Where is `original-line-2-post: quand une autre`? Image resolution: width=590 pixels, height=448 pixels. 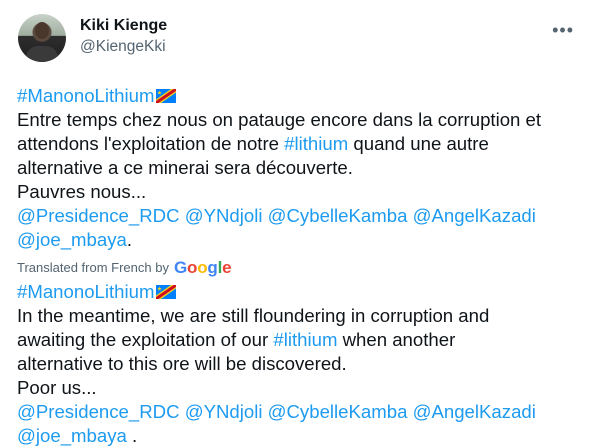
original-line-2-post: quand une autre is located at coordinates (418, 143).